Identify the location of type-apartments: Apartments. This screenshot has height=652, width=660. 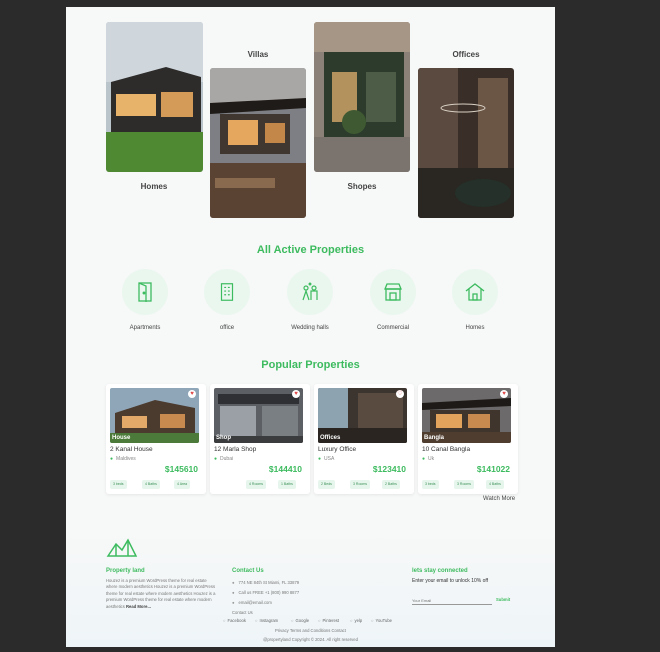
(145, 300).